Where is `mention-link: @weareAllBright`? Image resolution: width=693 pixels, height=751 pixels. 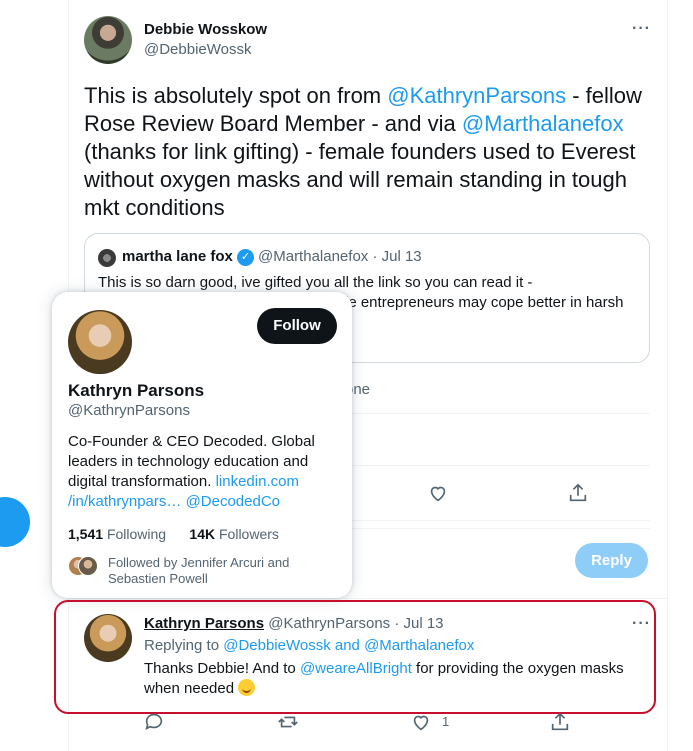 mention-link: @weareAllBright is located at coordinates (356, 668).